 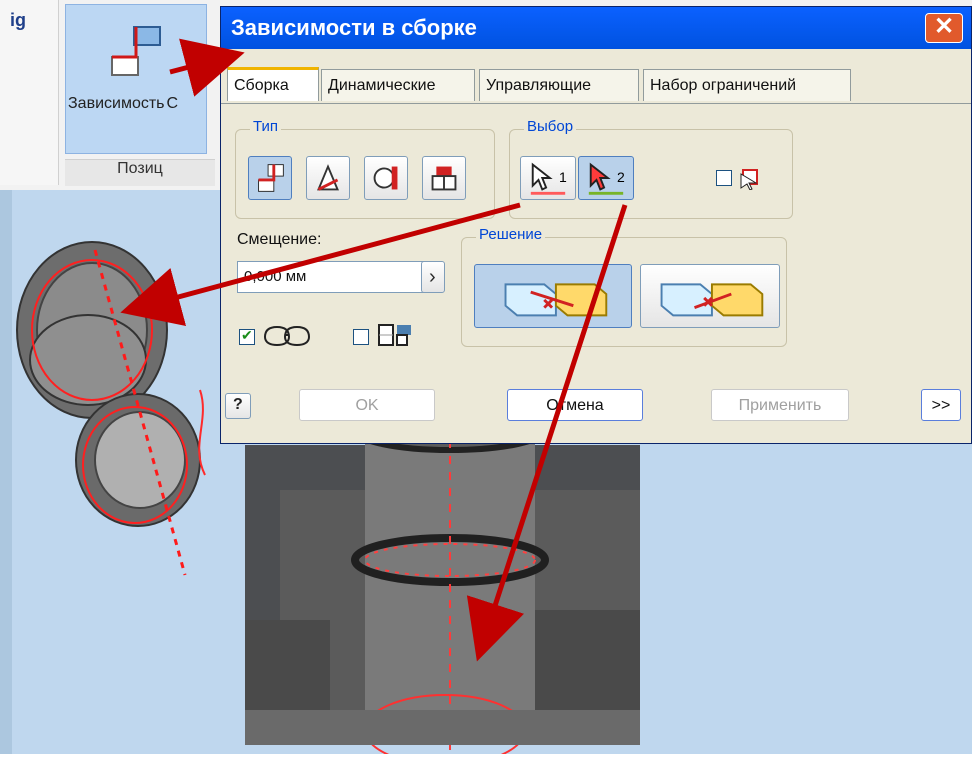 I want to click on tab-control: Управляющие, so click(x=559, y=85).